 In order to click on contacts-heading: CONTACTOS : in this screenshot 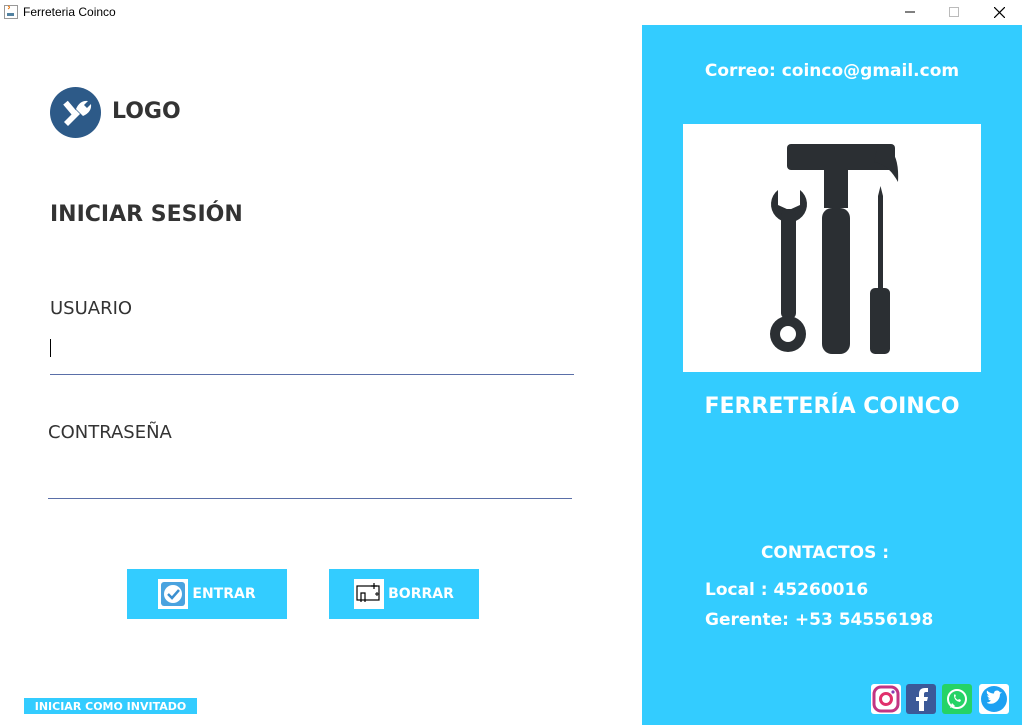, I will do `click(825, 553)`.